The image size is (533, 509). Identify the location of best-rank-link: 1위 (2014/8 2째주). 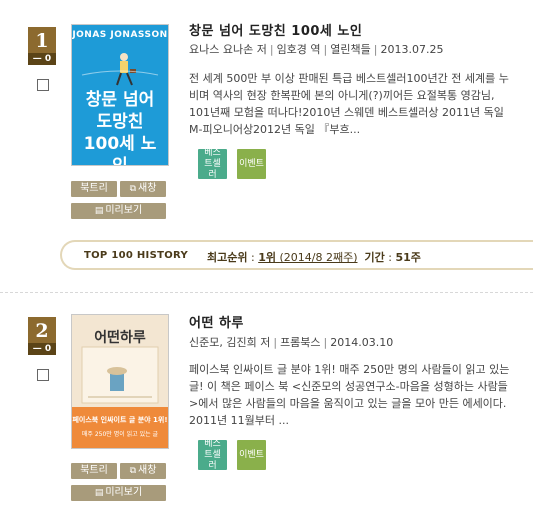
(307, 257).